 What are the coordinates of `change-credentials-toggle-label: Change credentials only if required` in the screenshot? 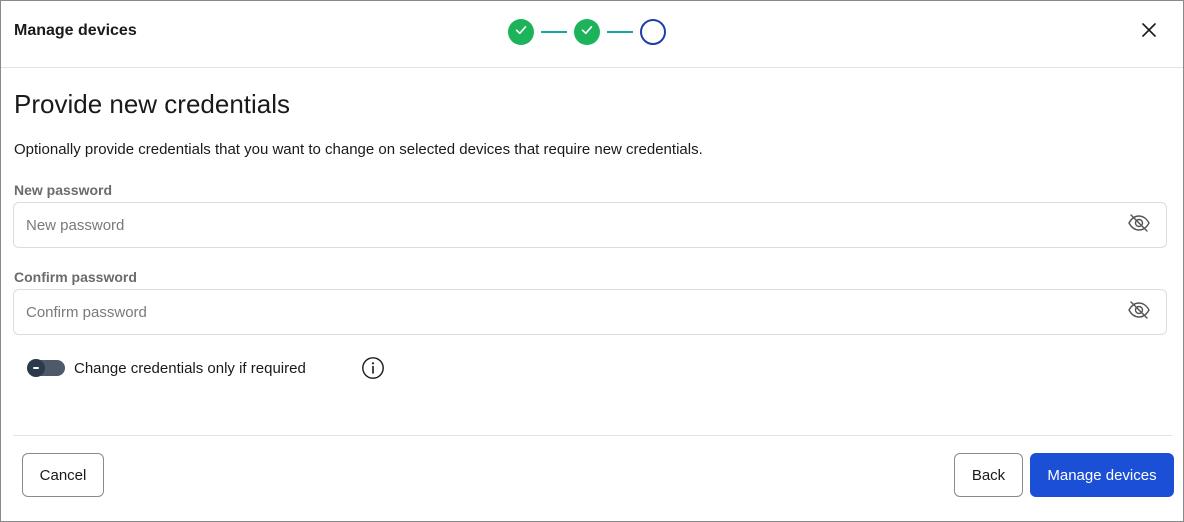 It's located at (190, 368).